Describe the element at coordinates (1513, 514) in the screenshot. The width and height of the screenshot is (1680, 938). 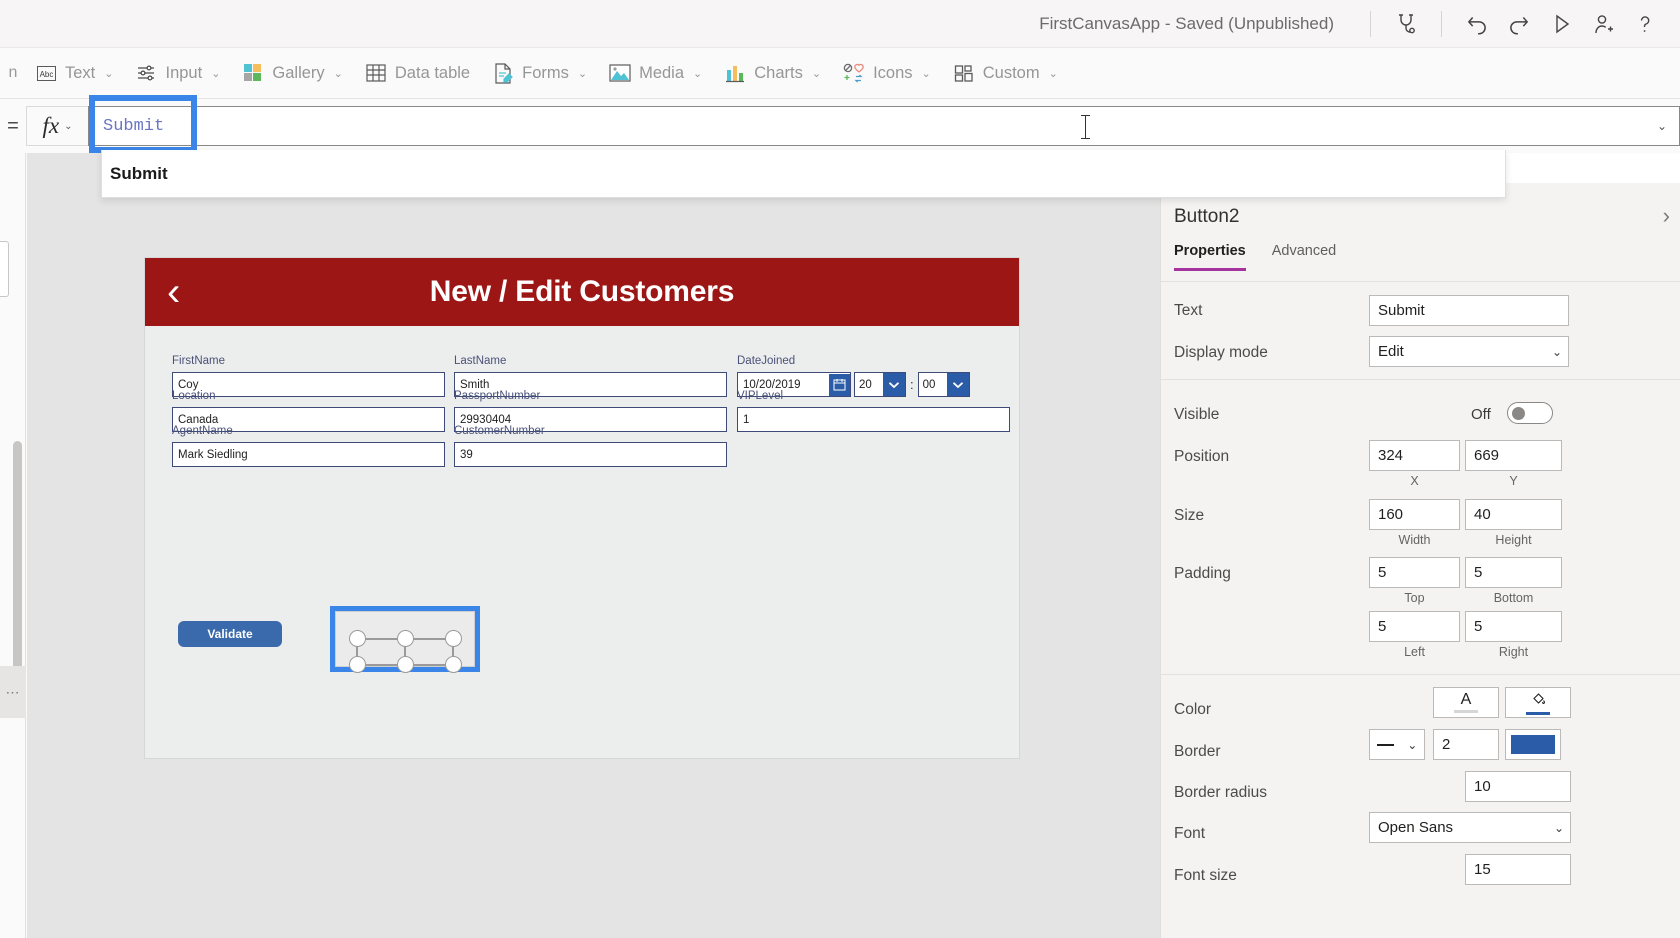
I see `size-height-input: 40` at that location.